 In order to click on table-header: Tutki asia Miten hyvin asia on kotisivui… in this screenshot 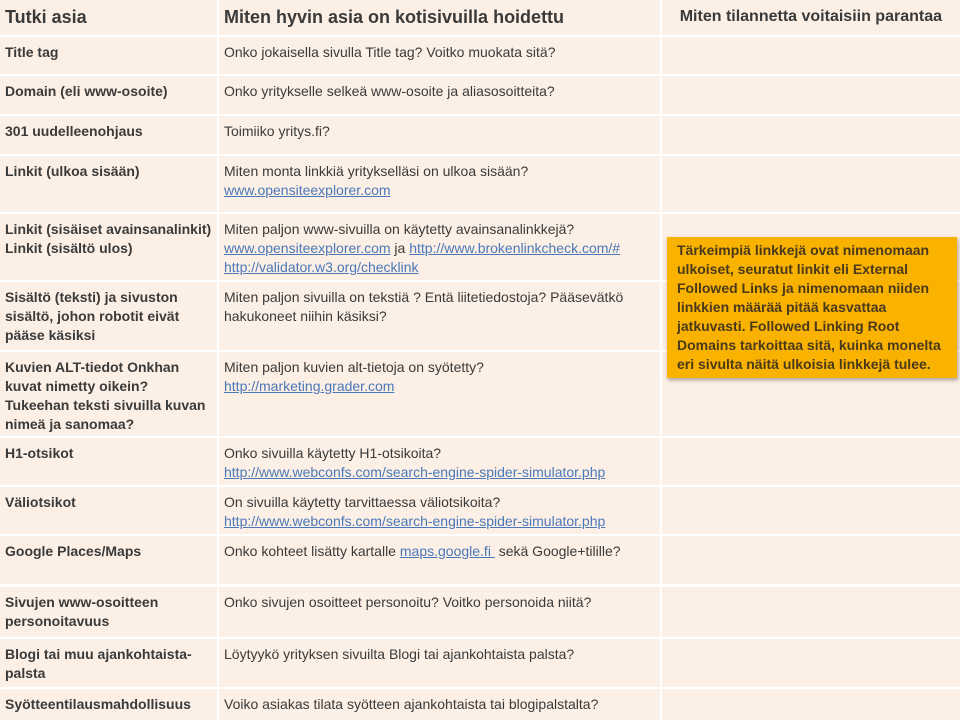, I will do `click(480, 17)`.